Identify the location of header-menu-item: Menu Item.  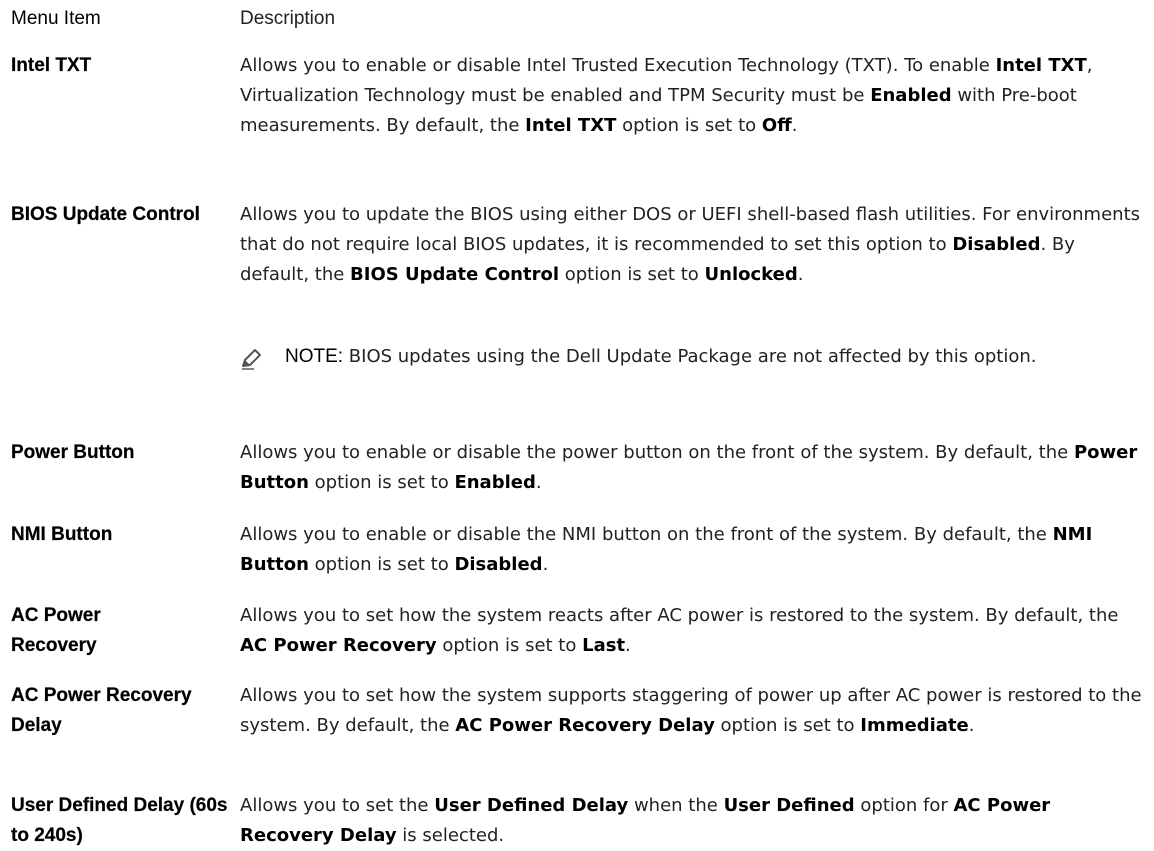
(56, 18).